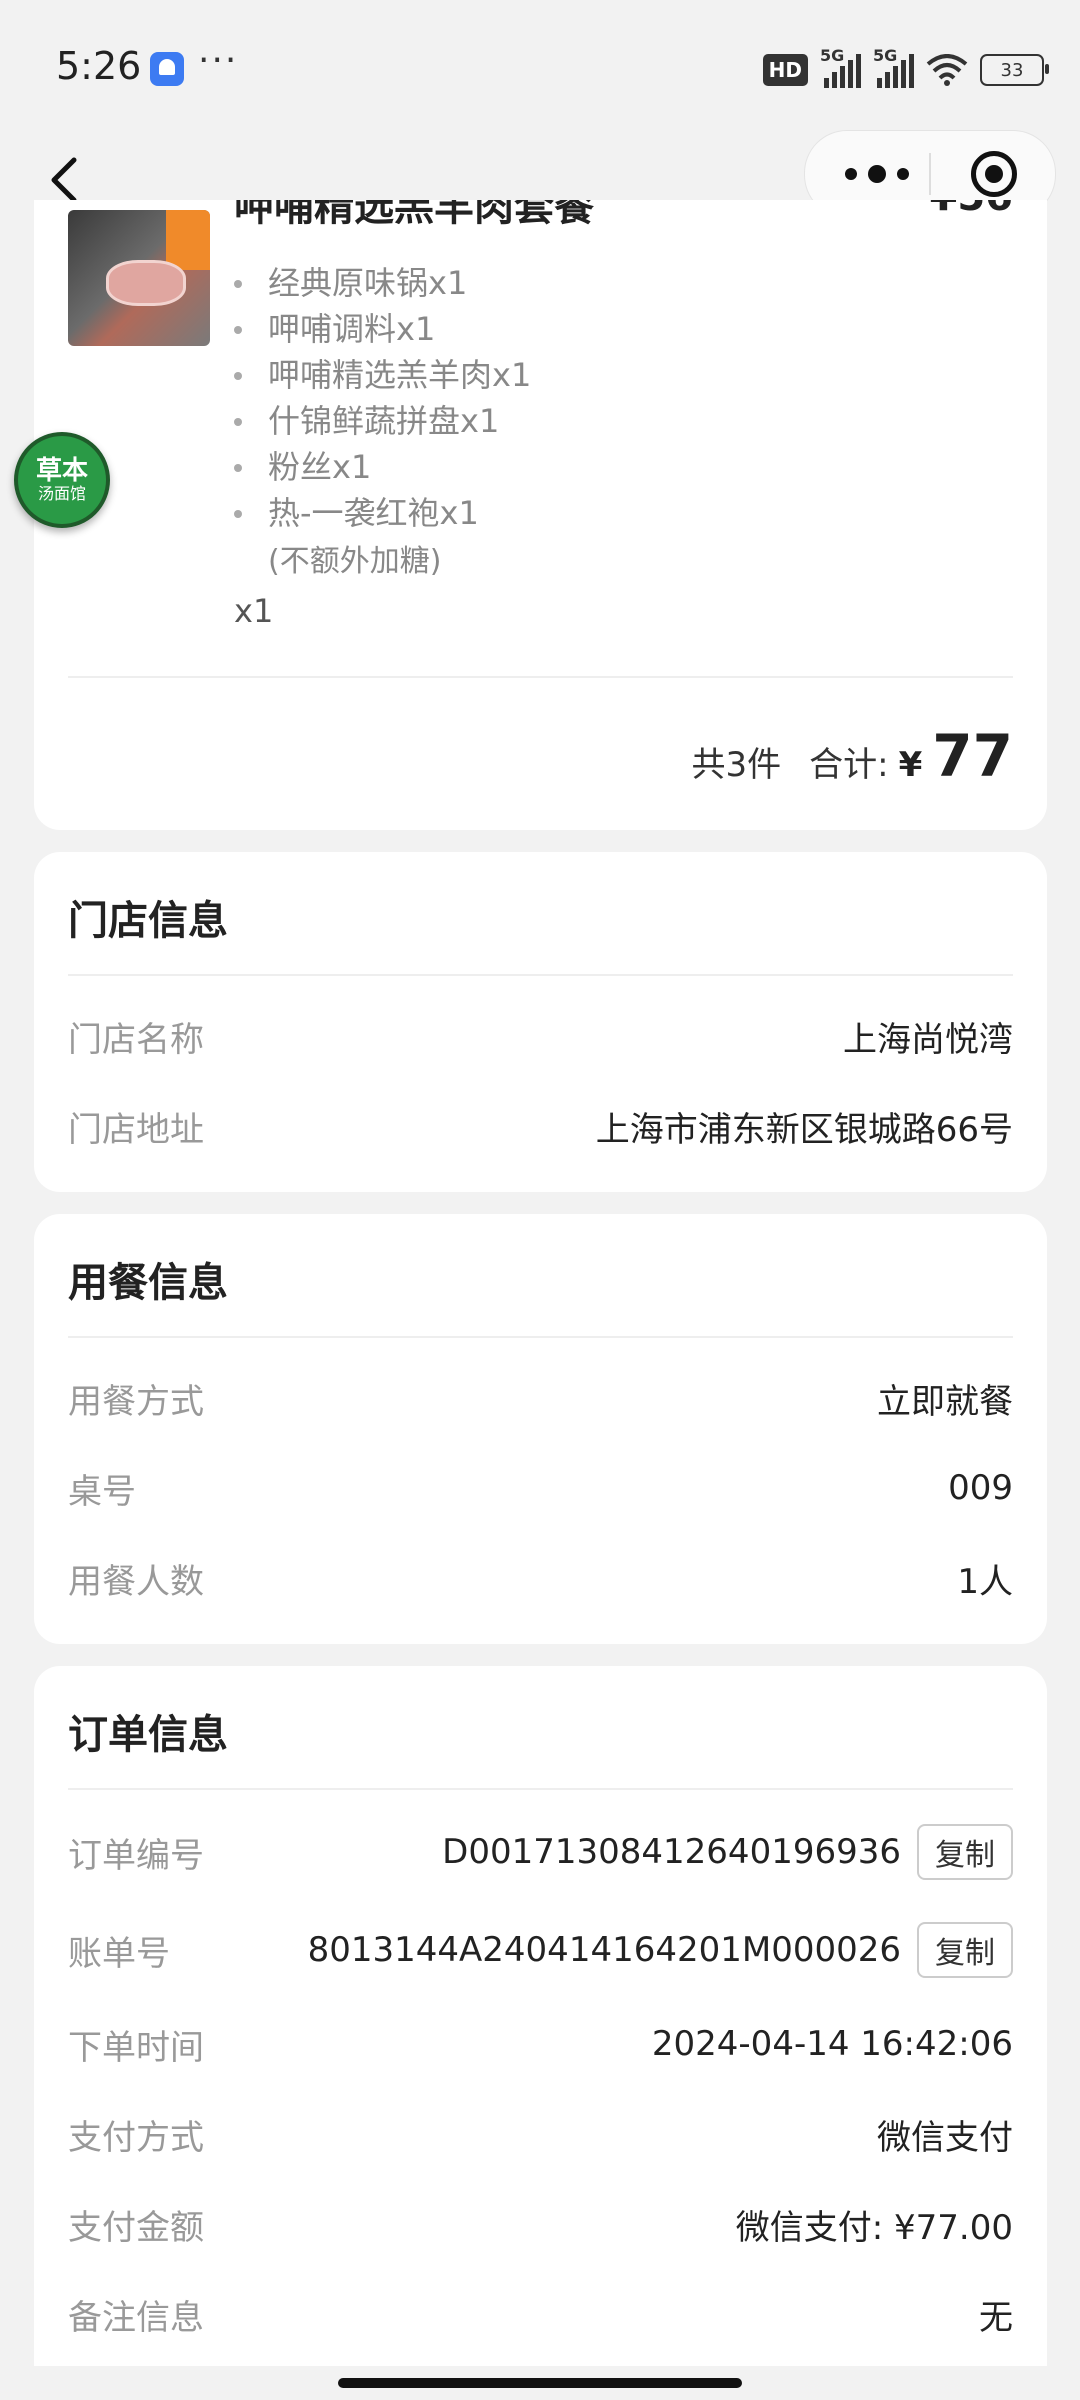  I want to click on store-badge-line1: 草本, so click(61, 471).